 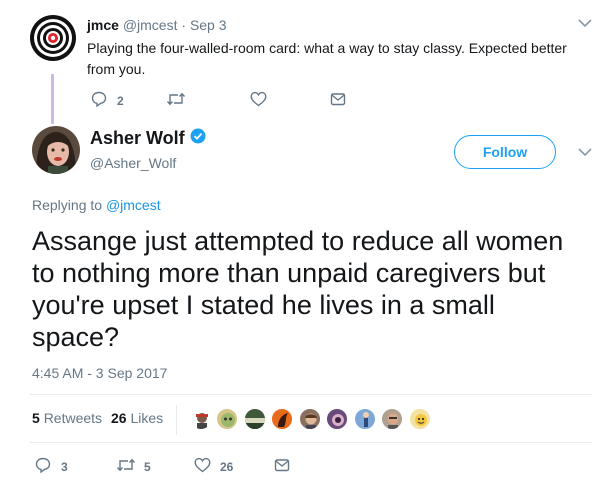 What do you see at coordinates (137, 138) in the screenshot?
I see `main-display-name: Asher Wolf` at bounding box center [137, 138].